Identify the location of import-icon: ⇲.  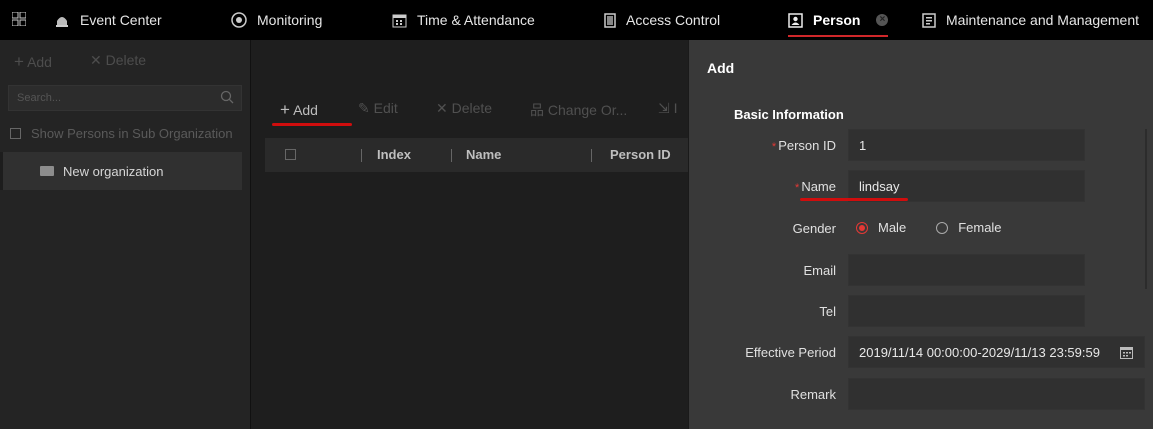
(664, 108).